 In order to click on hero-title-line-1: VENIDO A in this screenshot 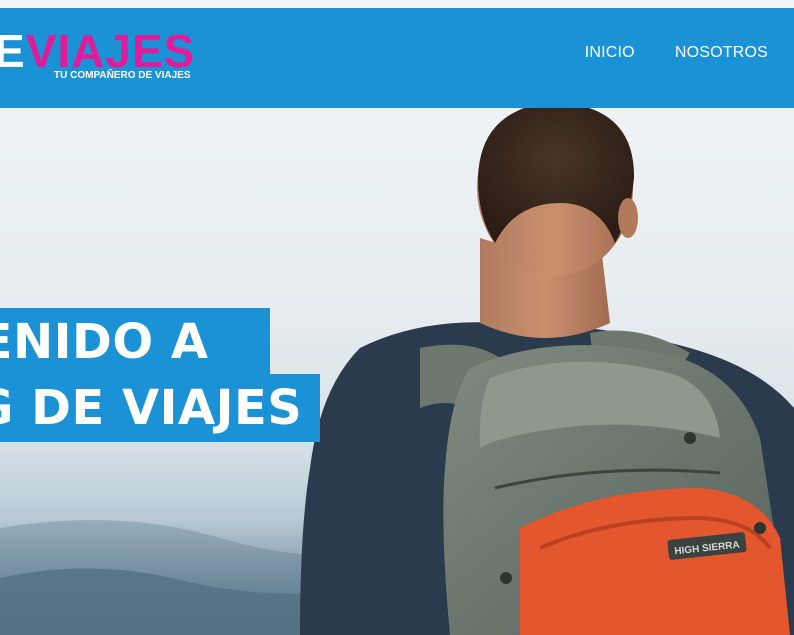, I will do `click(135, 342)`.